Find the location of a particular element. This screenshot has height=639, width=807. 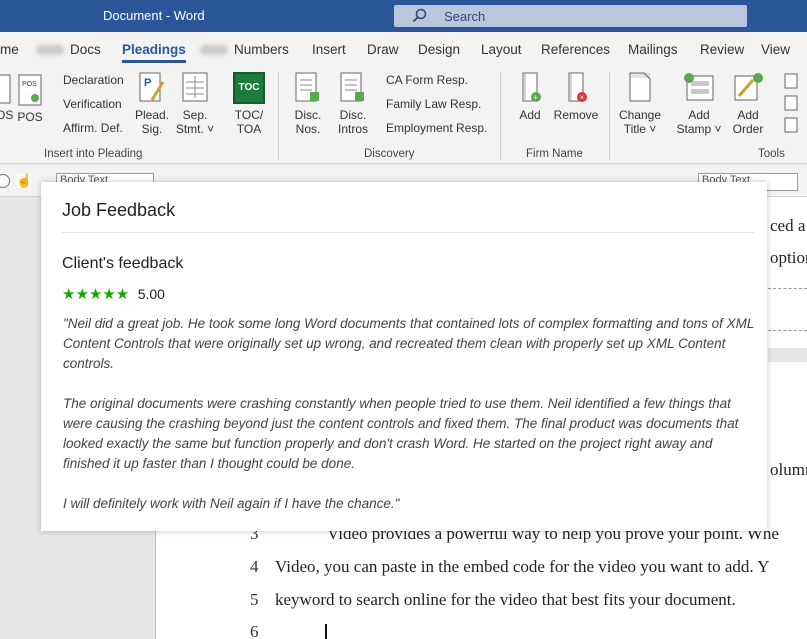

group-label-insert-into-pleading: Insert into Pleading is located at coordinates (93, 154).